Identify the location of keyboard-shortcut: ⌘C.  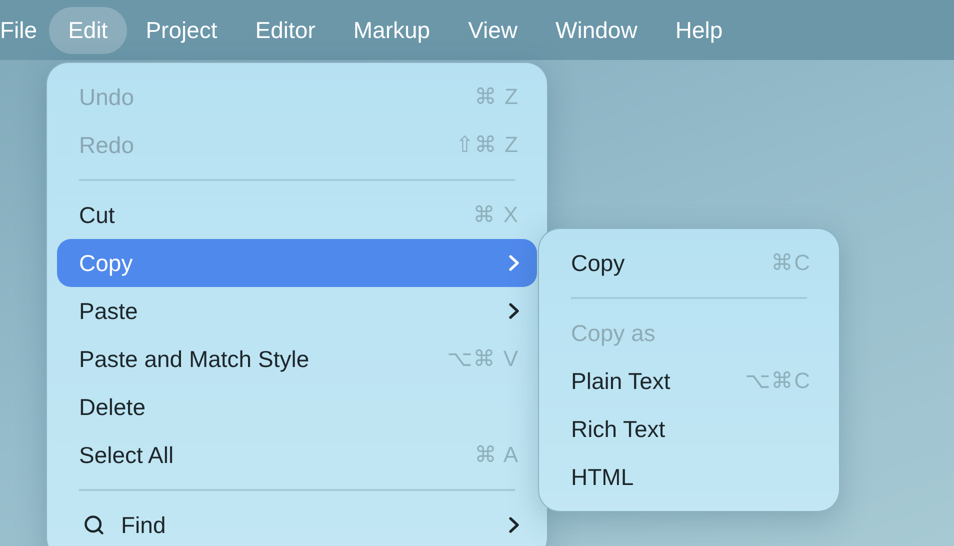
(791, 263).